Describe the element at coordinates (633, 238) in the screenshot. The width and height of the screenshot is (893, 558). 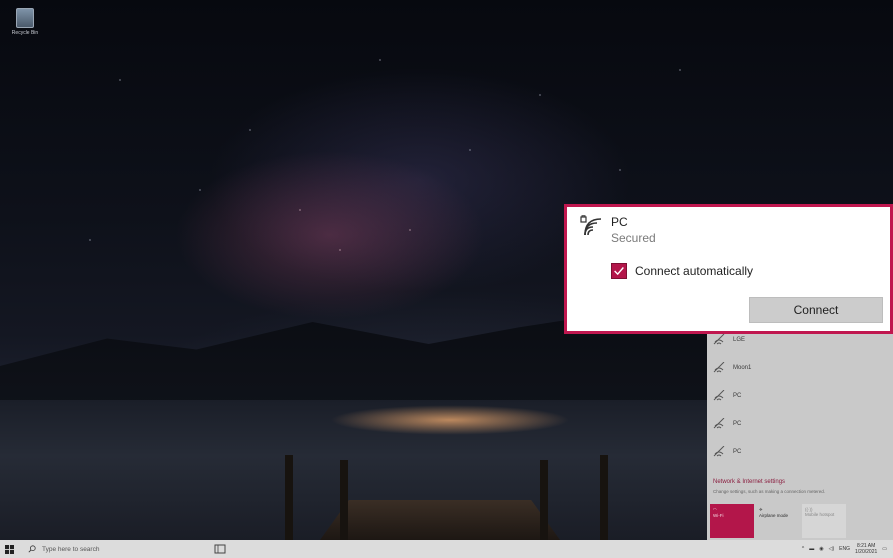
I see `network-security-status: Secured` at that location.